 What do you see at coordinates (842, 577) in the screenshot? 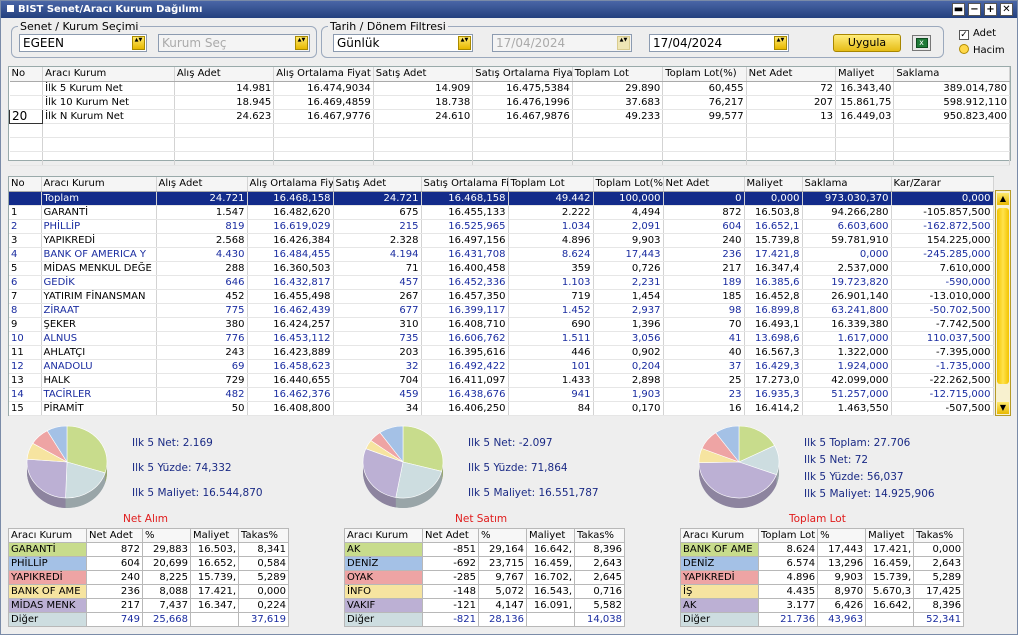
I see `table-cell: 9,903` at bounding box center [842, 577].